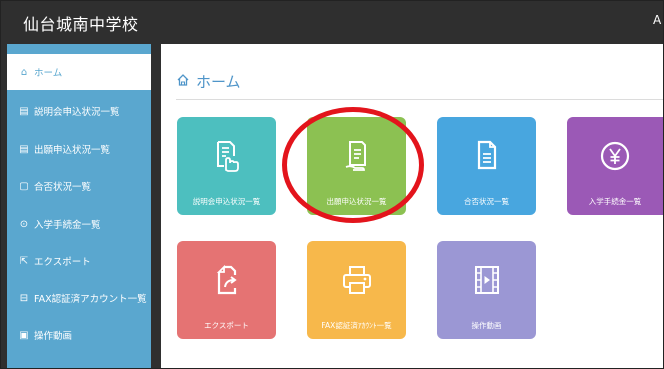 This screenshot has height=369, width=664. I want to click on tile-label: 入学手続金一覧, so click(615, 201).